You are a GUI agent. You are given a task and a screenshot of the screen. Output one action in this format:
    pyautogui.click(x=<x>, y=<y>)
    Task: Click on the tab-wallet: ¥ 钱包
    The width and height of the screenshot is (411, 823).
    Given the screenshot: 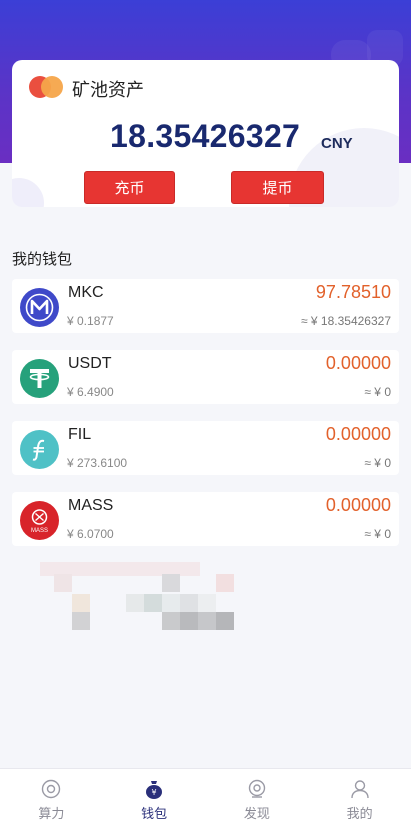 What is the action you would take?
    pyautogui.click(x=154, y=796)
    